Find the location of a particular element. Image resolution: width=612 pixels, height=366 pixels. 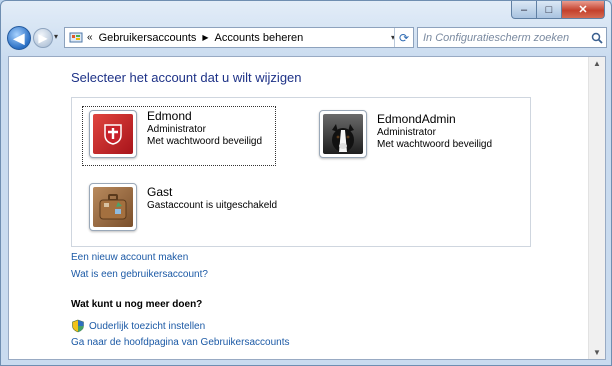

caption-buttons: – □ ✕ is located at coordinates (558, 10).